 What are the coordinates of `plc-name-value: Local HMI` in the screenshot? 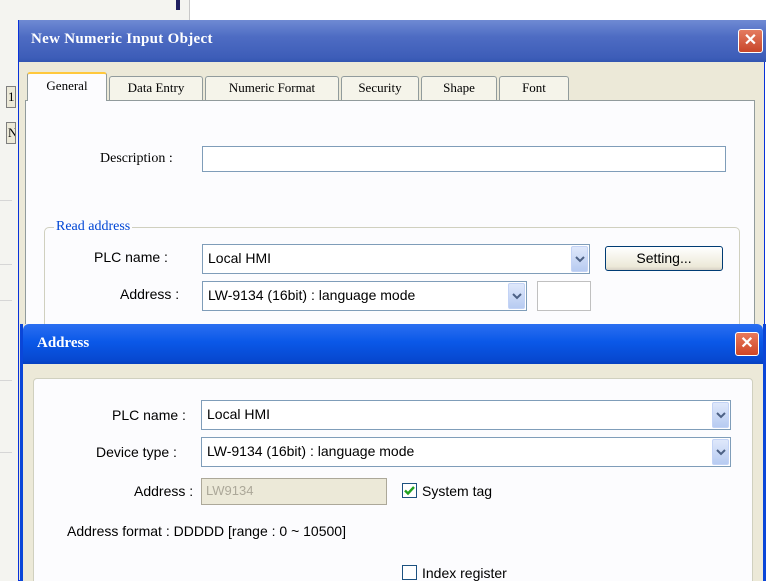 It's located at (240, 258).